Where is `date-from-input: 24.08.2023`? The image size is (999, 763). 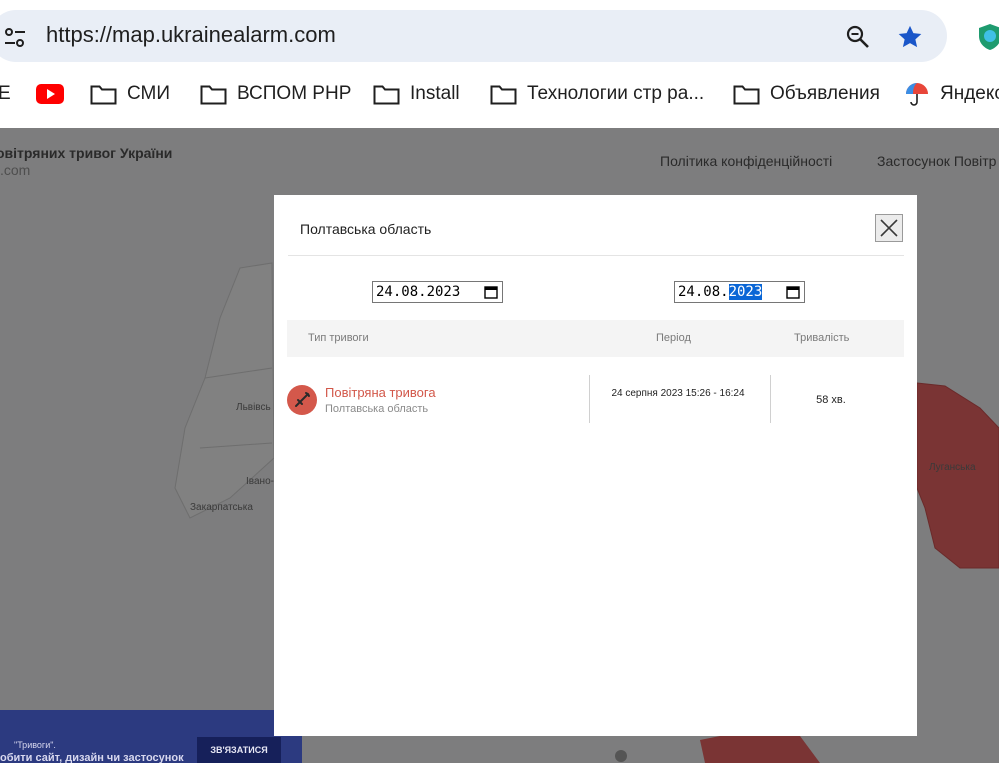
date-from-input: 24.08.2023 is located at coordinates (437, 292).